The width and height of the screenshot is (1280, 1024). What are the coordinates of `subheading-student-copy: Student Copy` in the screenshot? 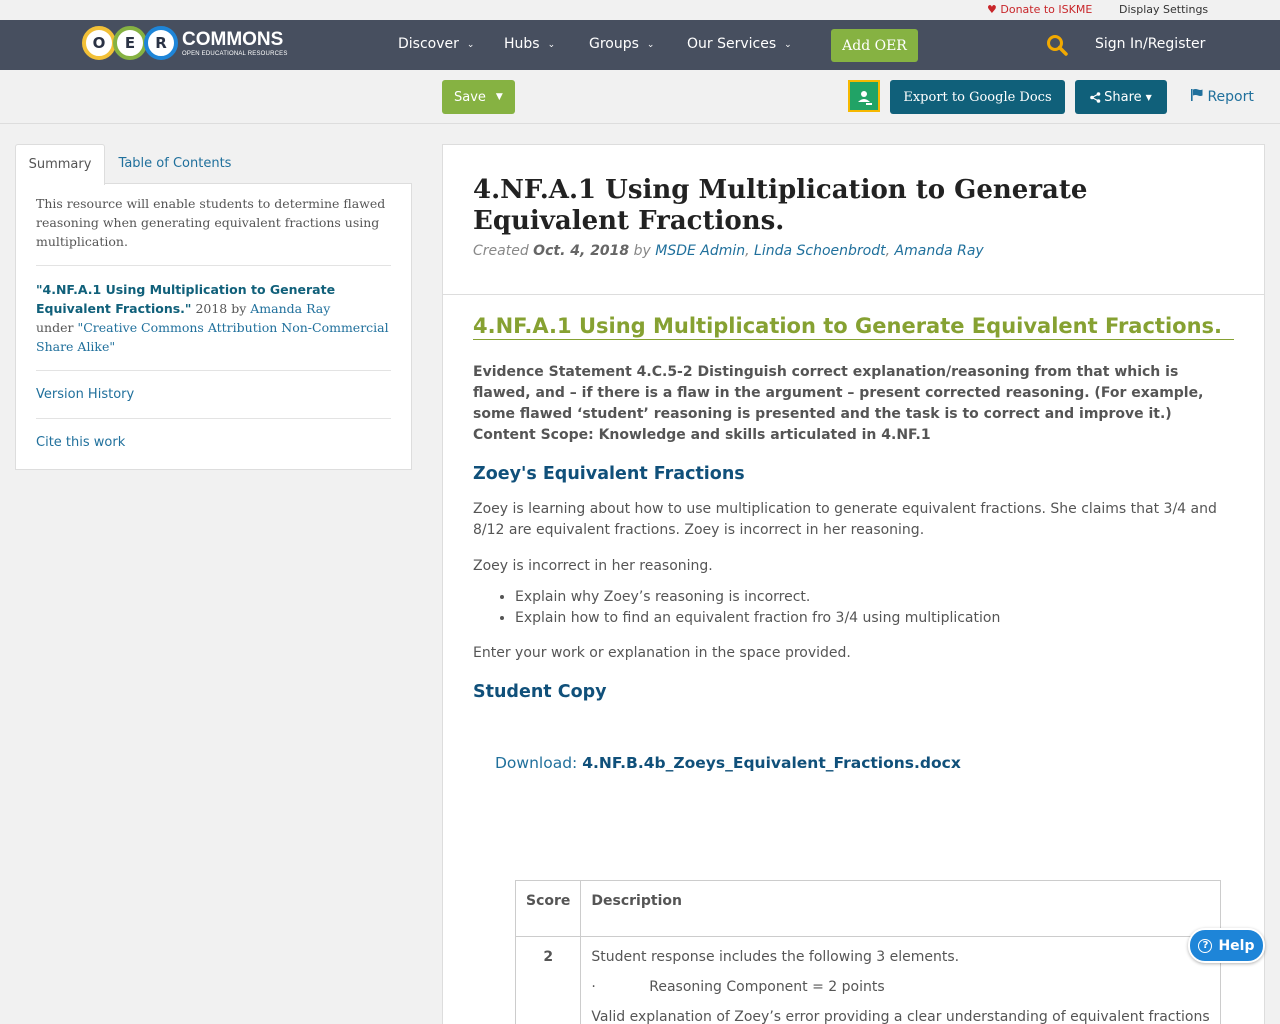 It's located at (540, 692).